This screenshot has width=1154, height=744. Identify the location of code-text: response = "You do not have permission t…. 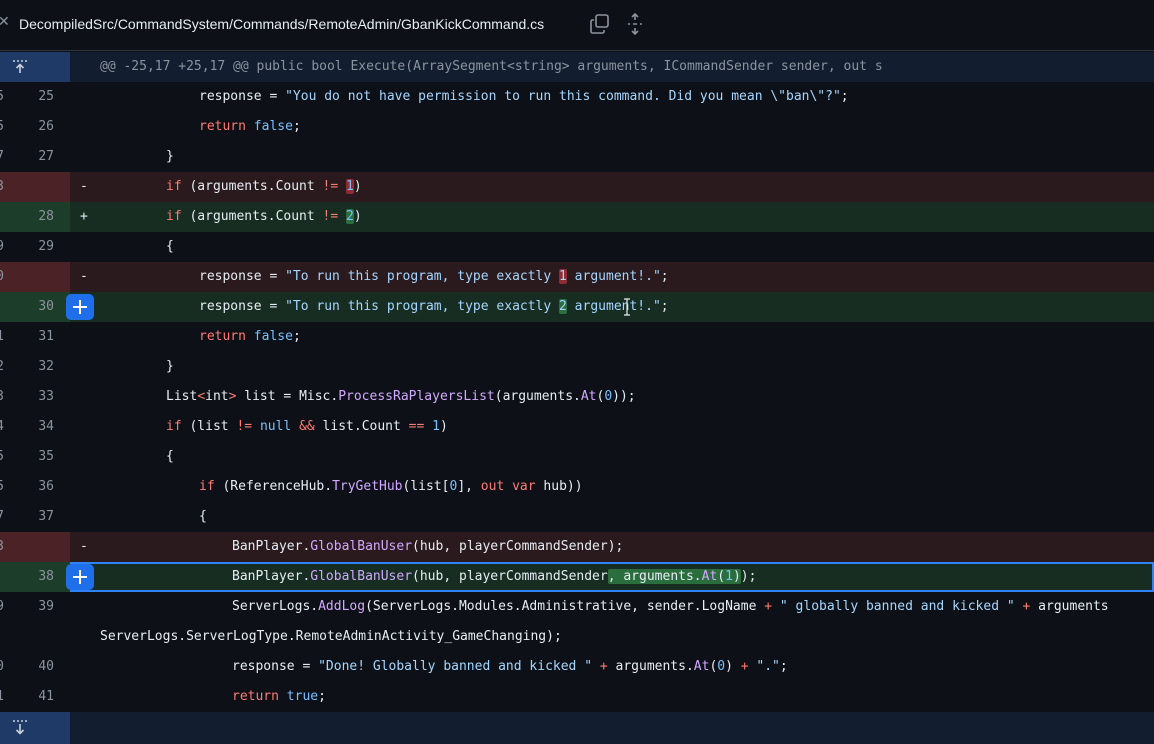
(524, 96).